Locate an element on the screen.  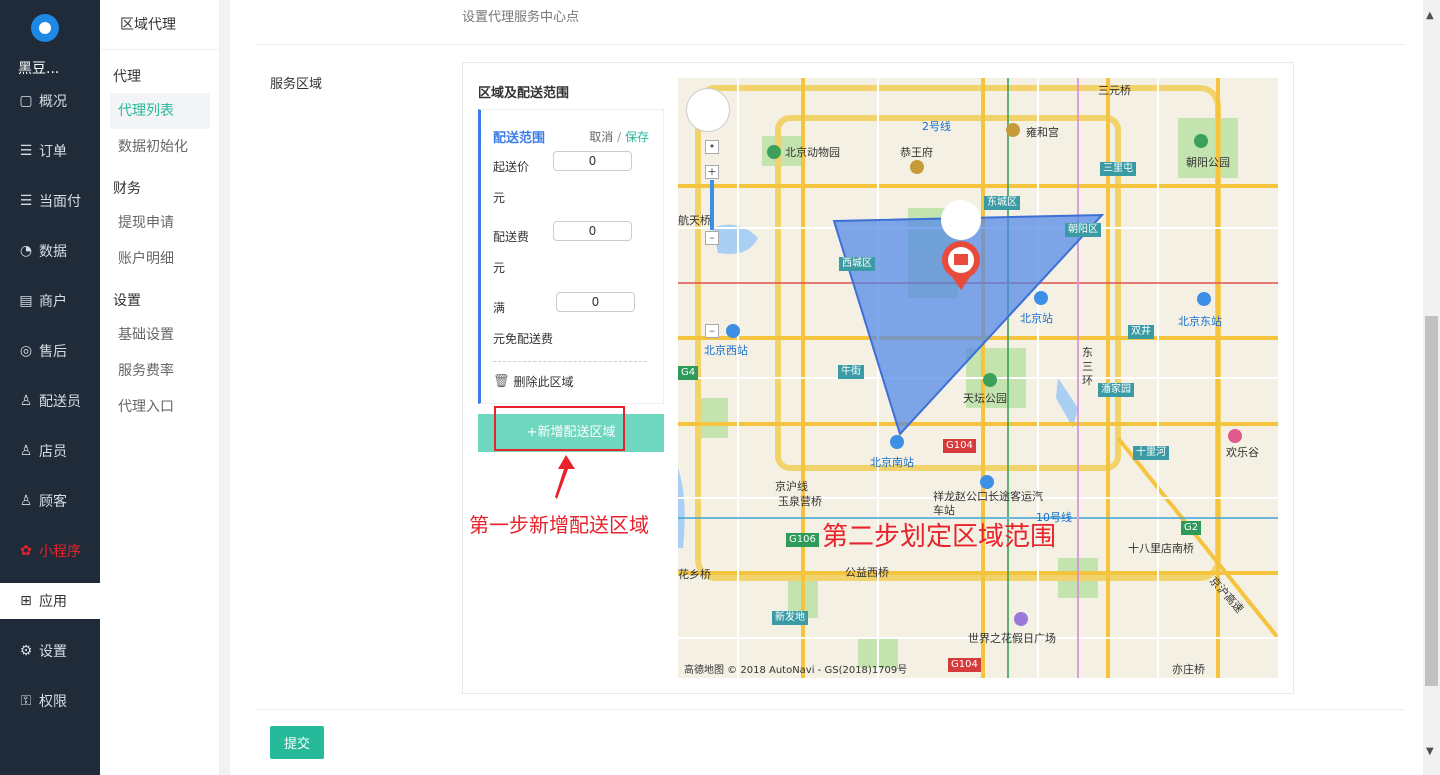
nav-item-11: ⚙ 设置 is located at coordinates (50, 651).